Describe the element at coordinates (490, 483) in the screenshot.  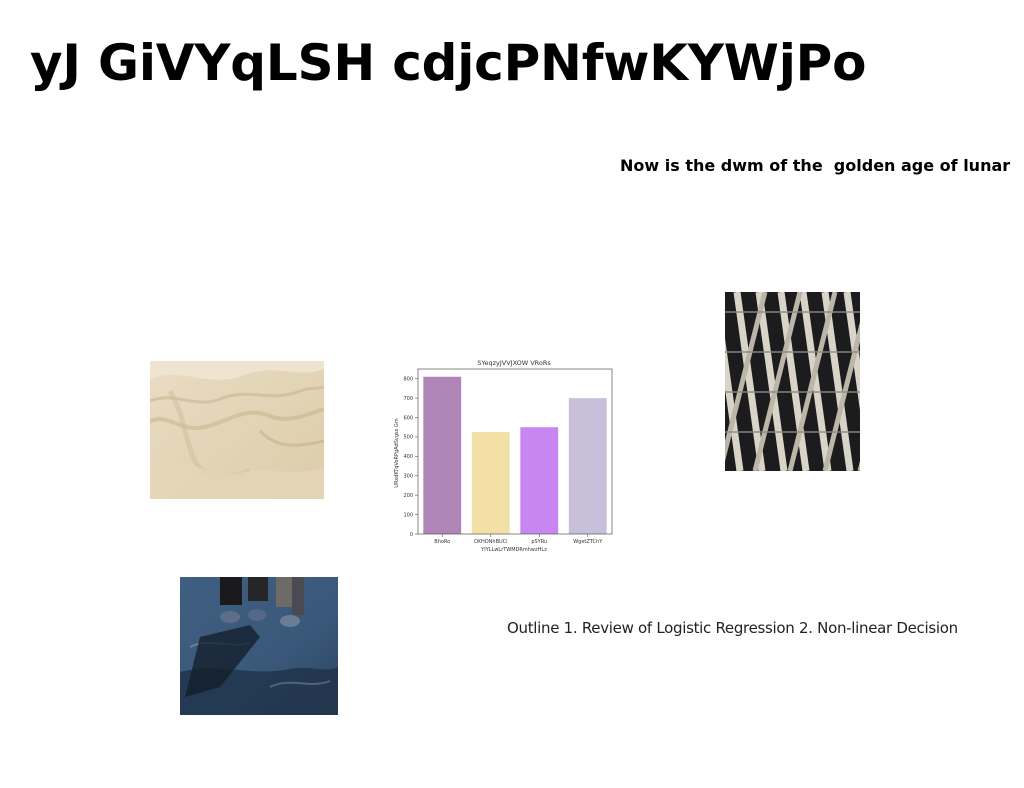
I see `bar-OXHONhBUCi` at that location.